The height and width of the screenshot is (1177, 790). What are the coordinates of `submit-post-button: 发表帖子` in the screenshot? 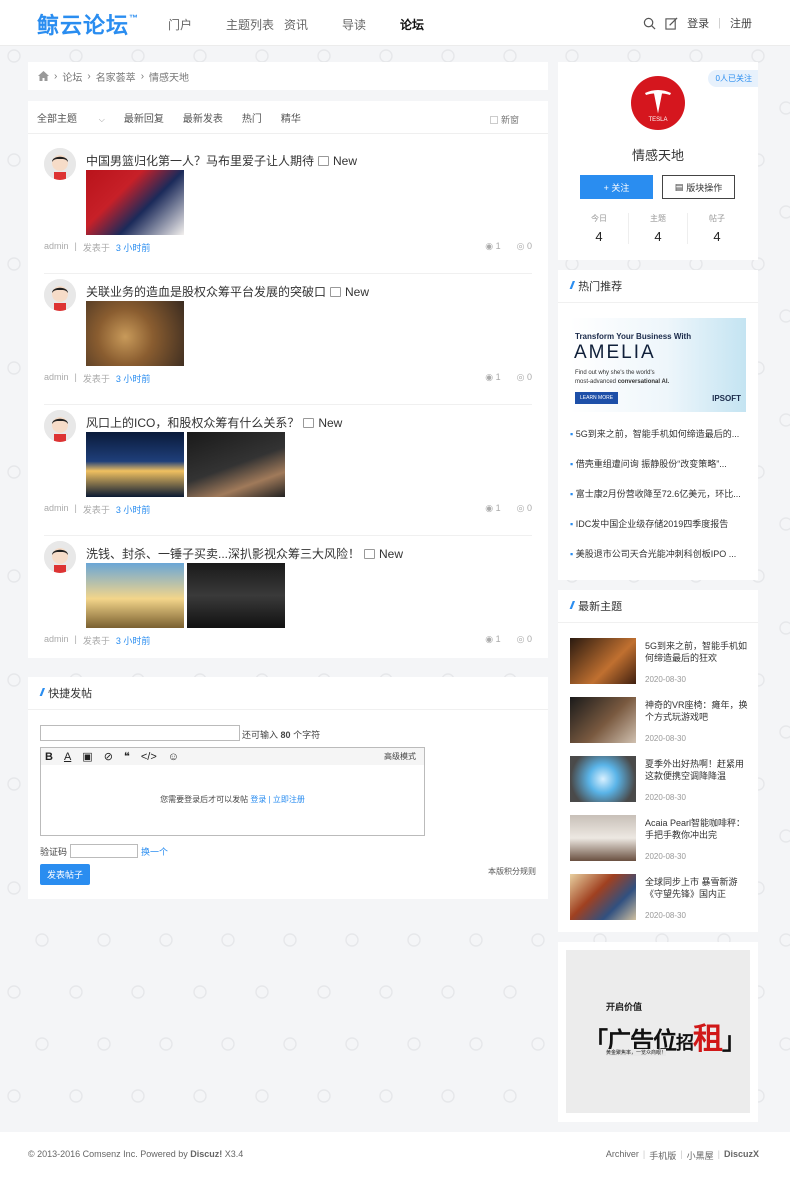 It's located at (65, 874).